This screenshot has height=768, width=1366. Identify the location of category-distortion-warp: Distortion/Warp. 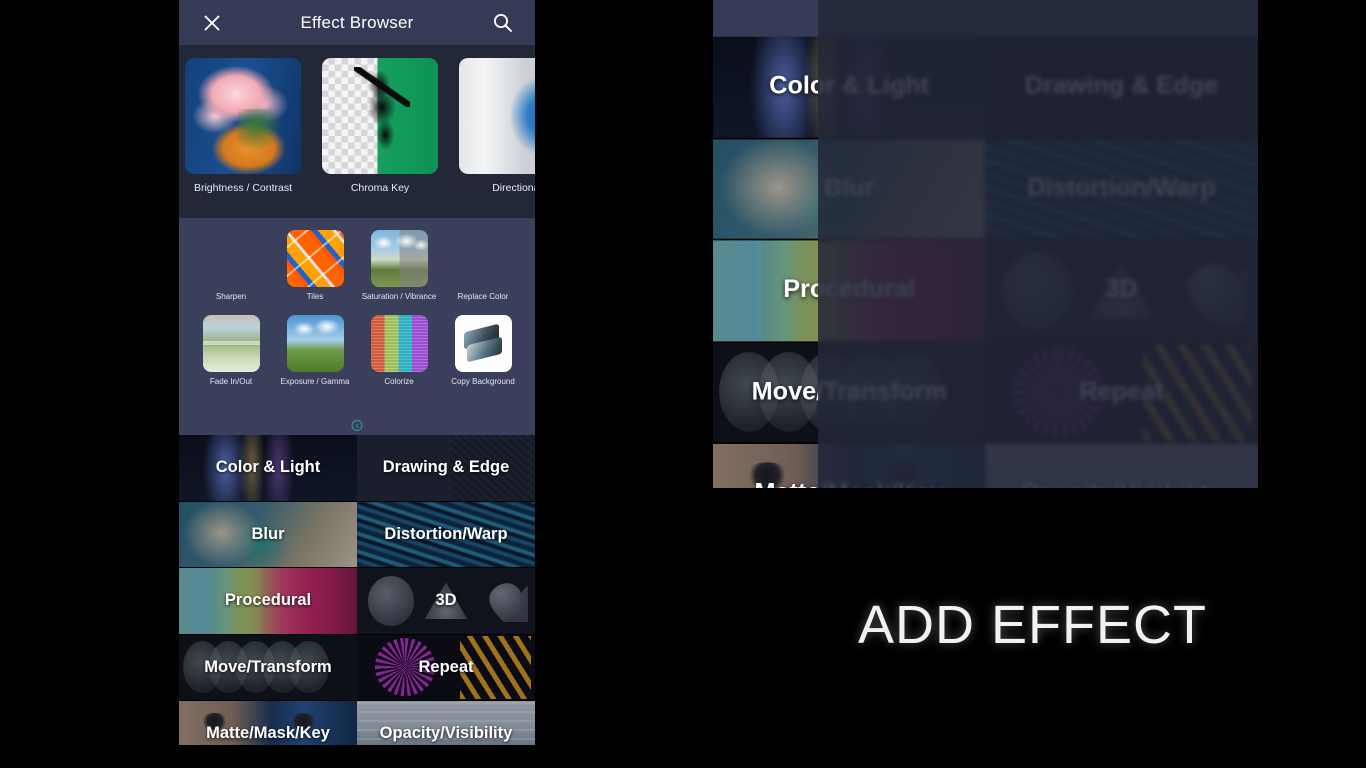
(446, 534).